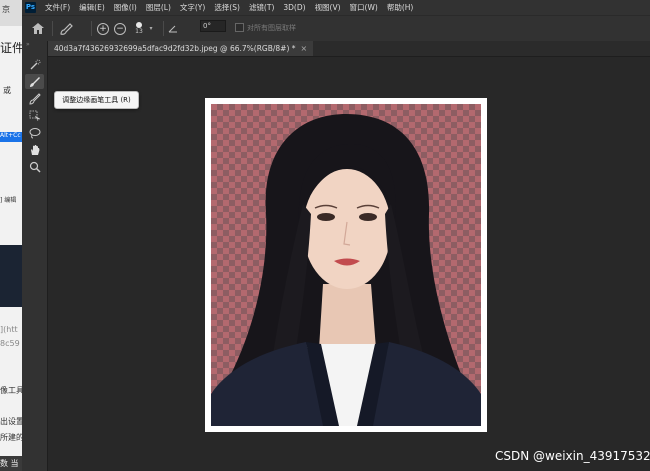  What do you see at coordinates (11, 437) in the screenshot?
I see `text-fragment: 所建的` at bounding box center [11, 437].